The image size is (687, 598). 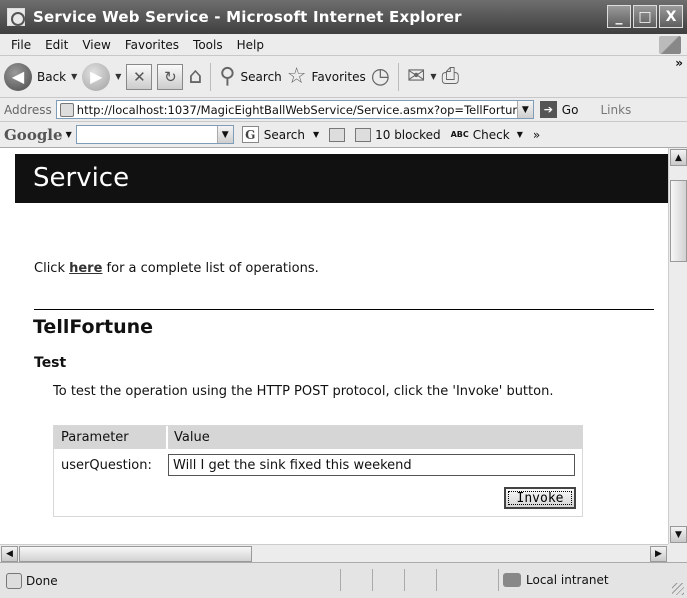 What do you see at coordinates (261, 77) in the screenshot?
I see `search-button-label: Search` at bounding box center [261, 77].